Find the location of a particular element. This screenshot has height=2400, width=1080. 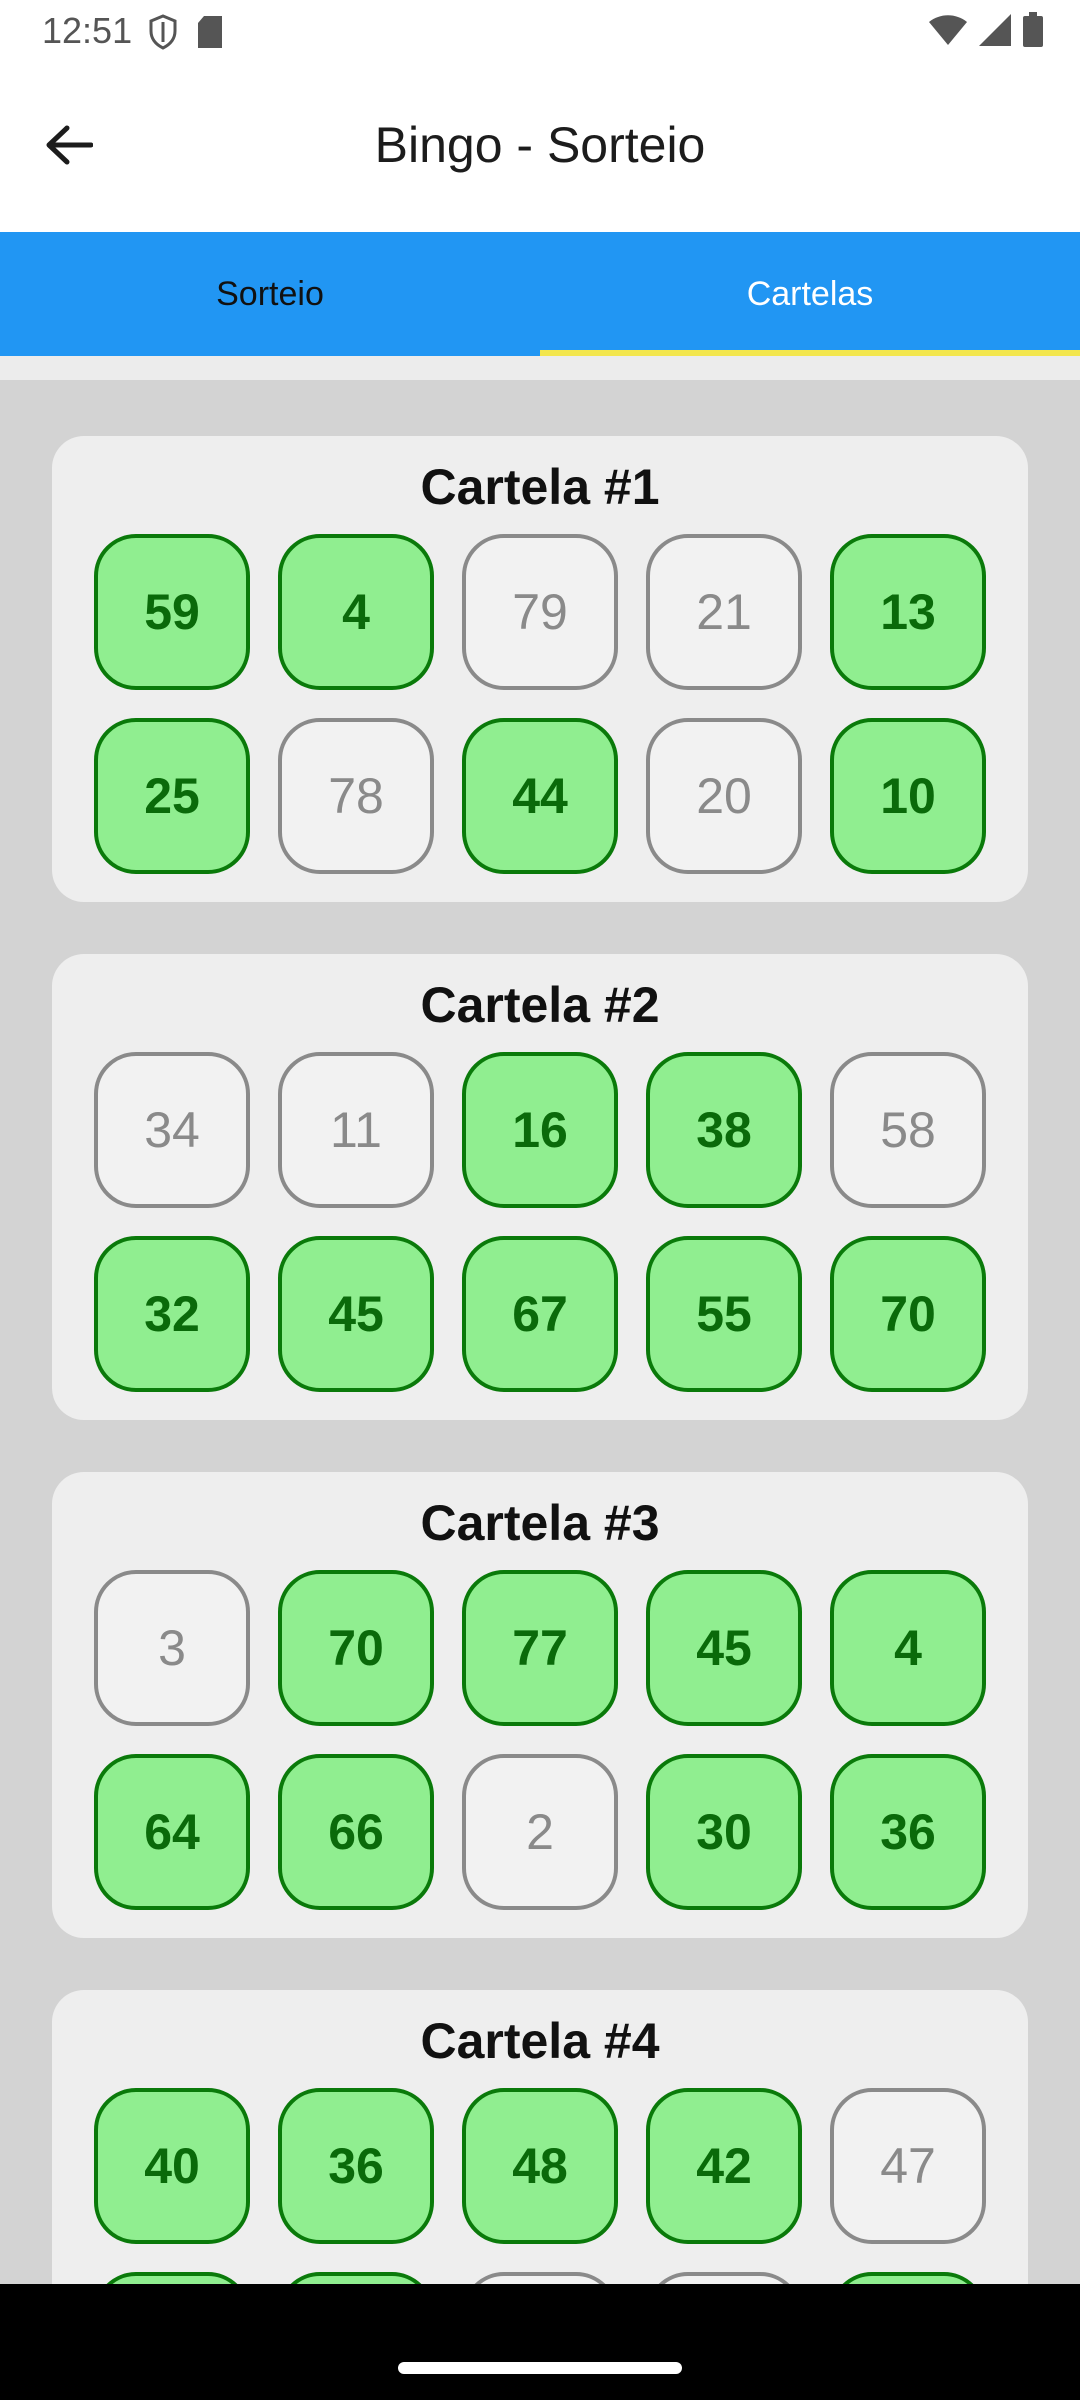

app-bar: Bingo - Sorteio is located at coordinates (540, 148).